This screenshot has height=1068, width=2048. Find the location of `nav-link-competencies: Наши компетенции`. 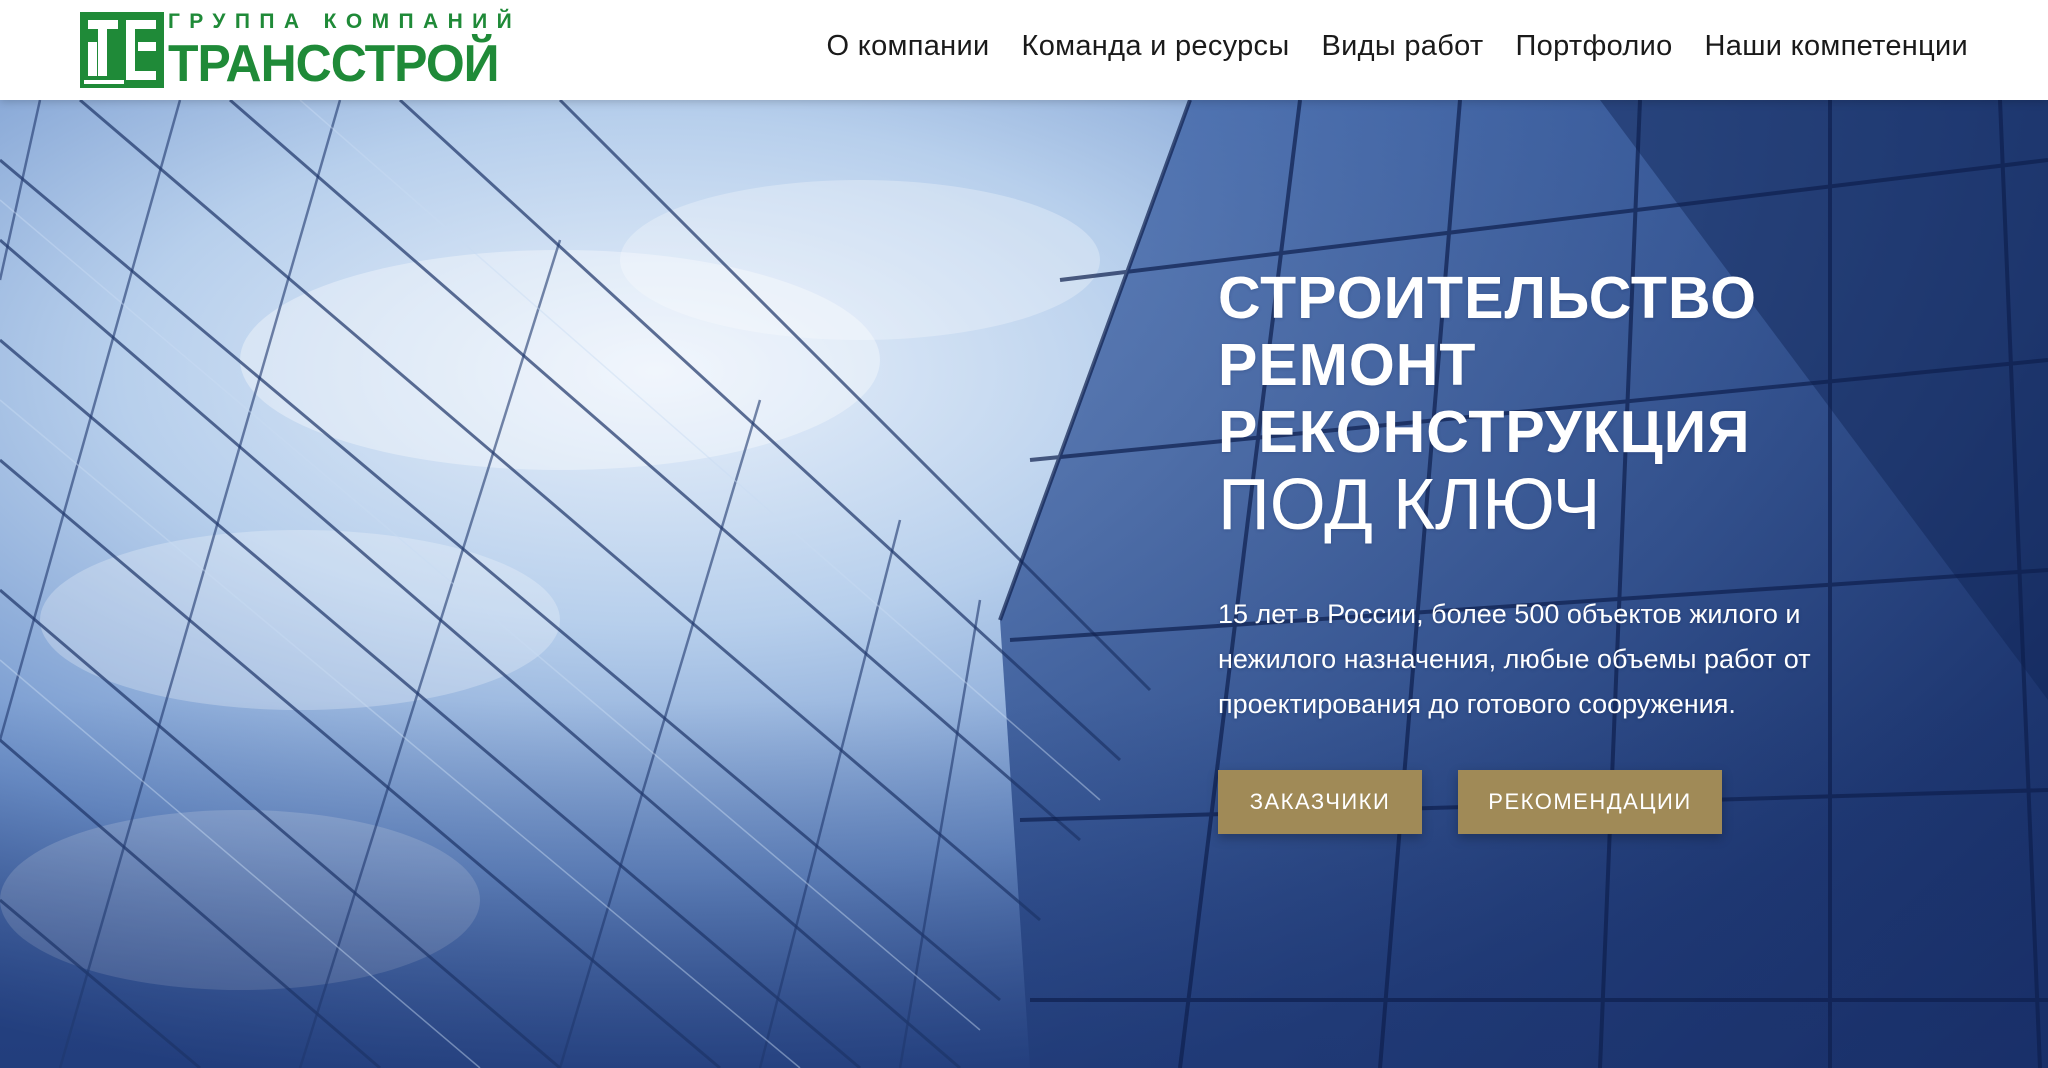

nav-link-competencies: Наши компетенции is located at coordinates (1836, 46).